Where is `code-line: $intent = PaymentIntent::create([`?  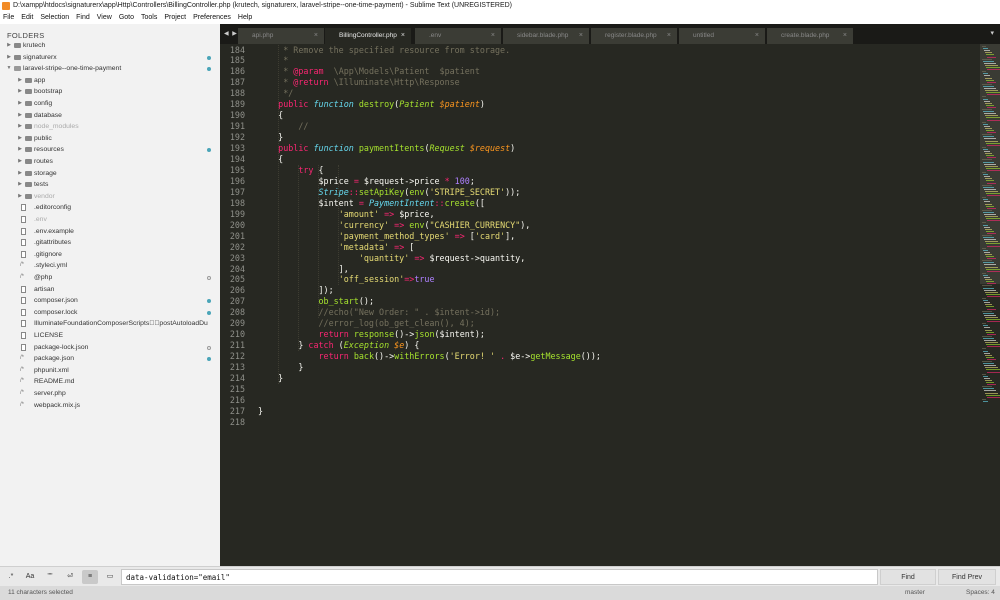 code-line: $intent = PaymentIntent::create([ is located at coordinates (371, 203).